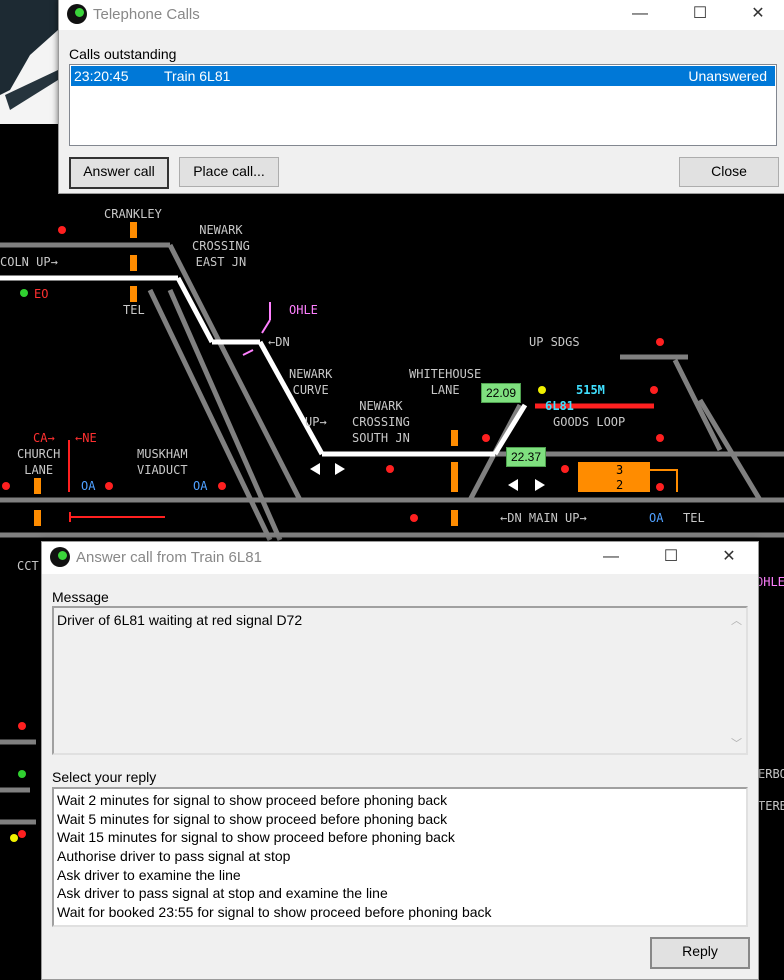 The image size is (784, 980). I want to click on label-terb: TERB, so click(771, 806).